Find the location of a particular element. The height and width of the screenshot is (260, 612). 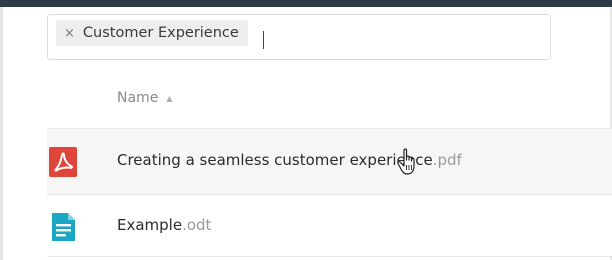

name-column-label: Name is located at coordinates (138, 98).